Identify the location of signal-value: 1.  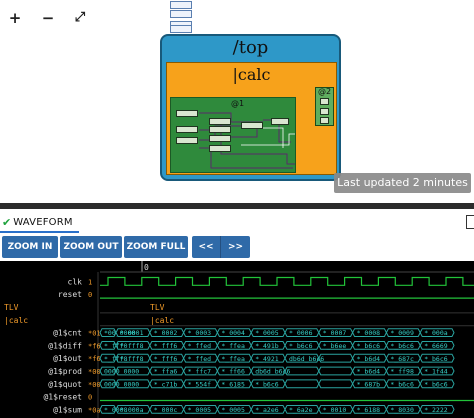
(90, 282).